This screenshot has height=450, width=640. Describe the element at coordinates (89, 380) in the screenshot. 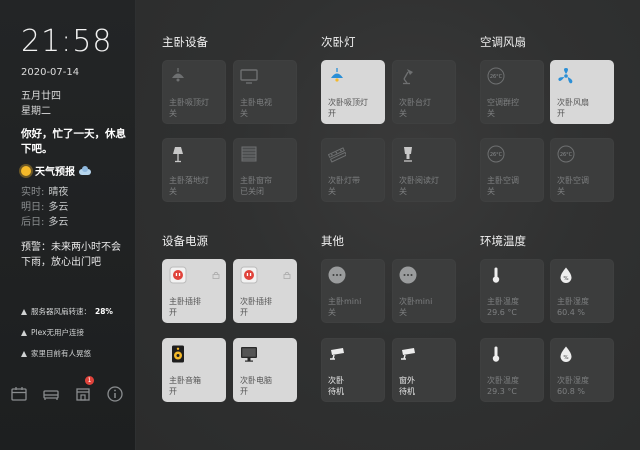

I see `notification-badge: 1` at that location.